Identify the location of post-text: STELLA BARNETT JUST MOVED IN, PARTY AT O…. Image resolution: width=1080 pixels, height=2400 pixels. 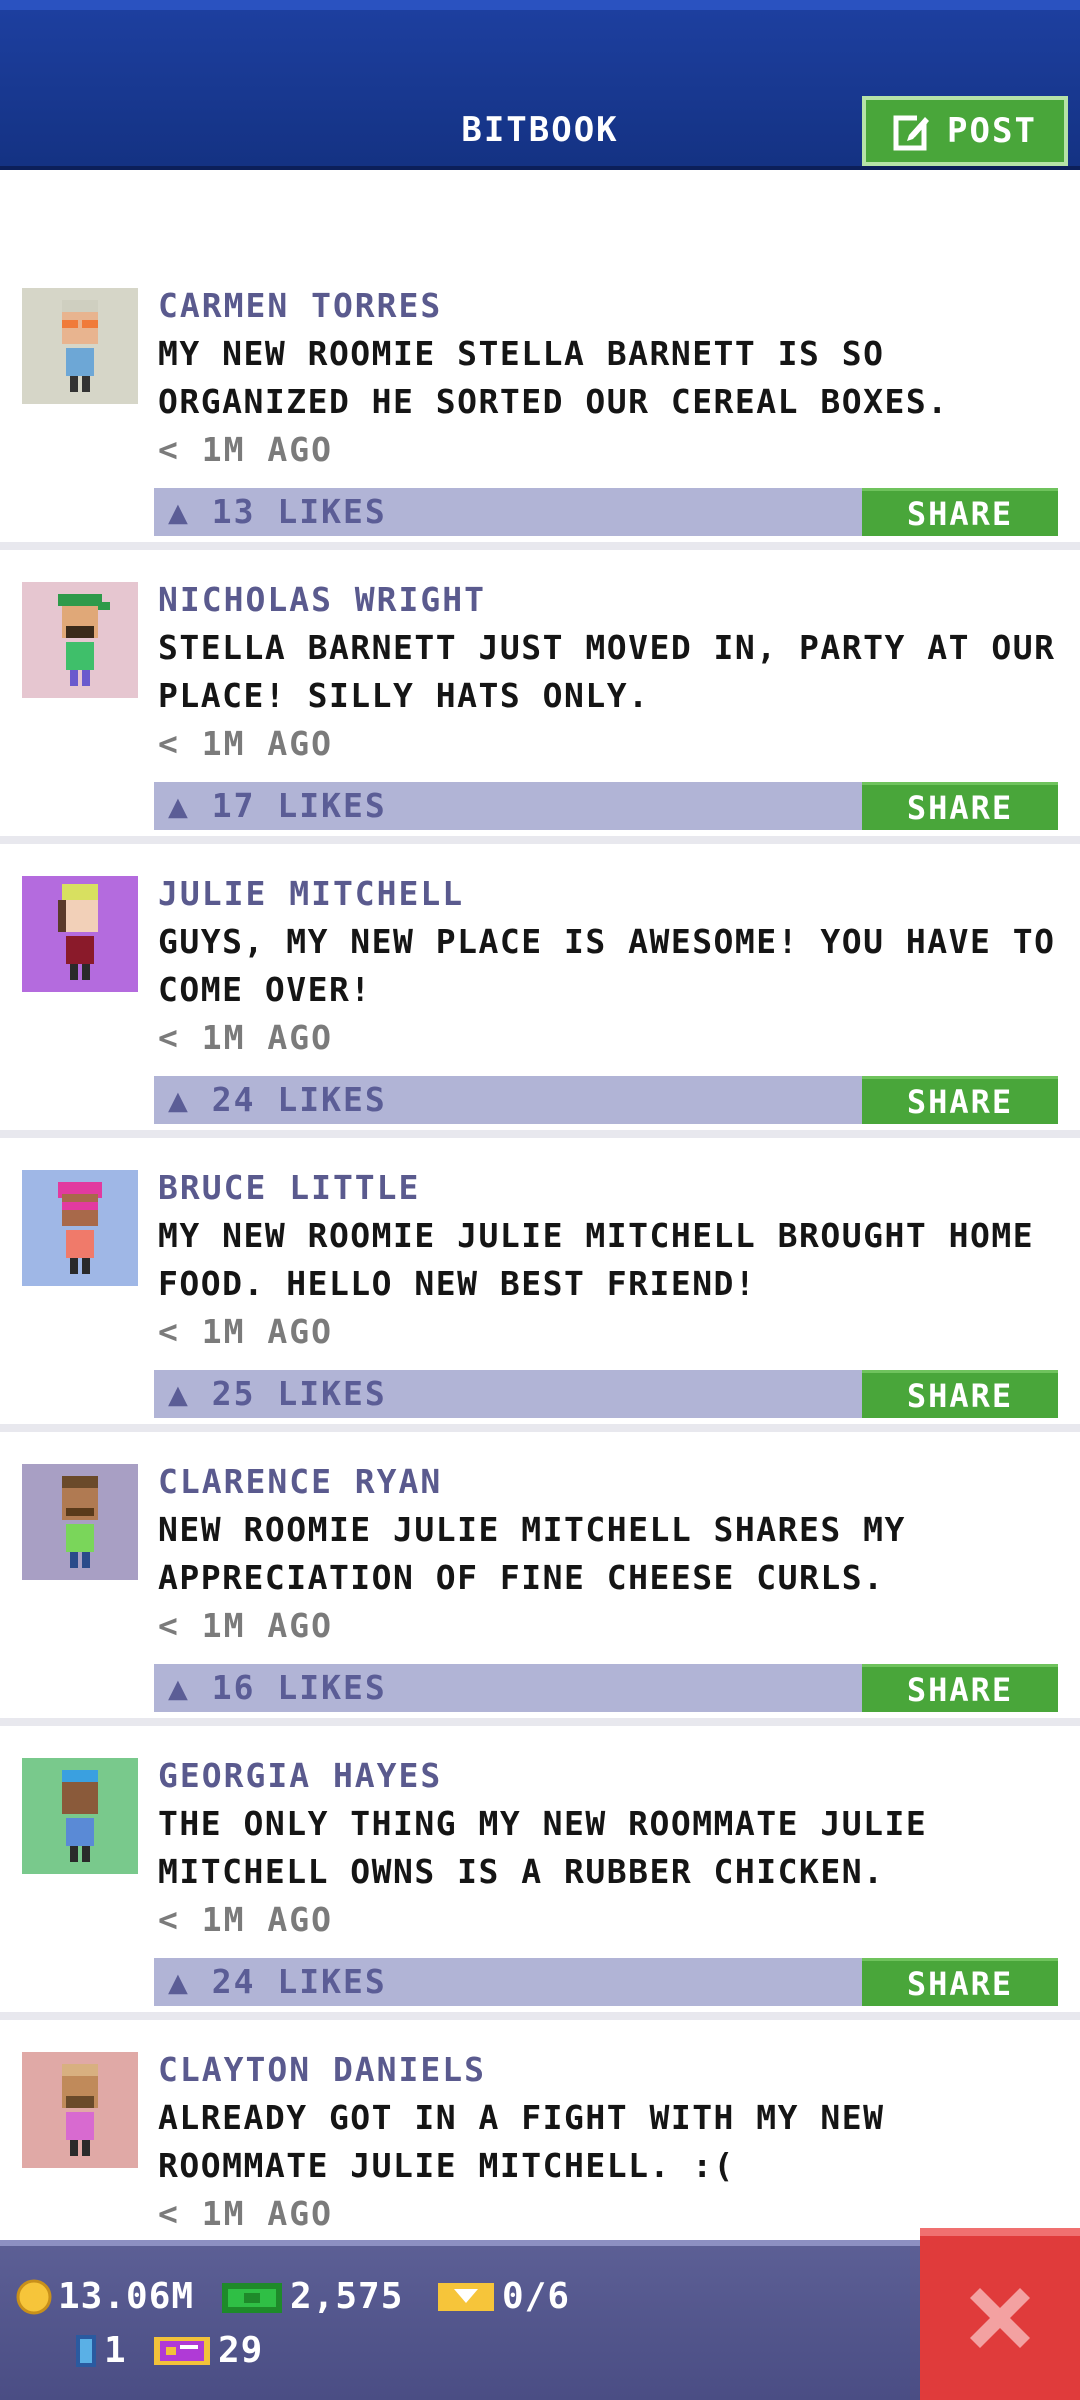
(607, 671).